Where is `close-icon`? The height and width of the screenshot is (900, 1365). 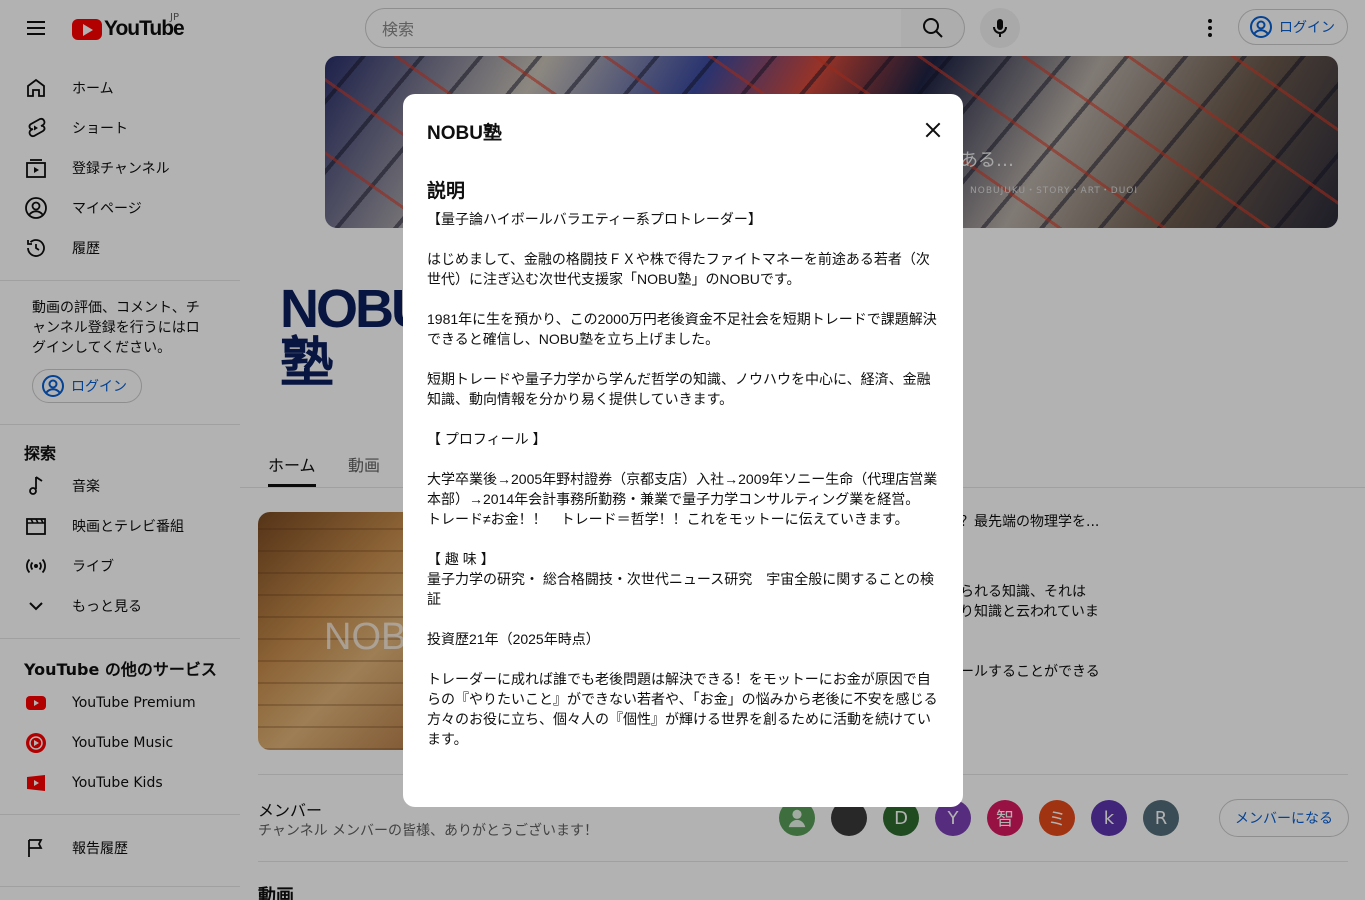 close-icon is located at coordinates (933, 130).